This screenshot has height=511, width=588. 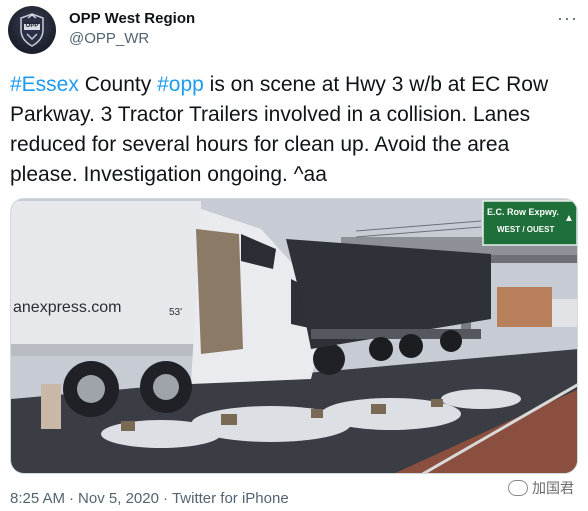 I want to click on account-handle: @OPP_WR, so click(x=109, y=38).